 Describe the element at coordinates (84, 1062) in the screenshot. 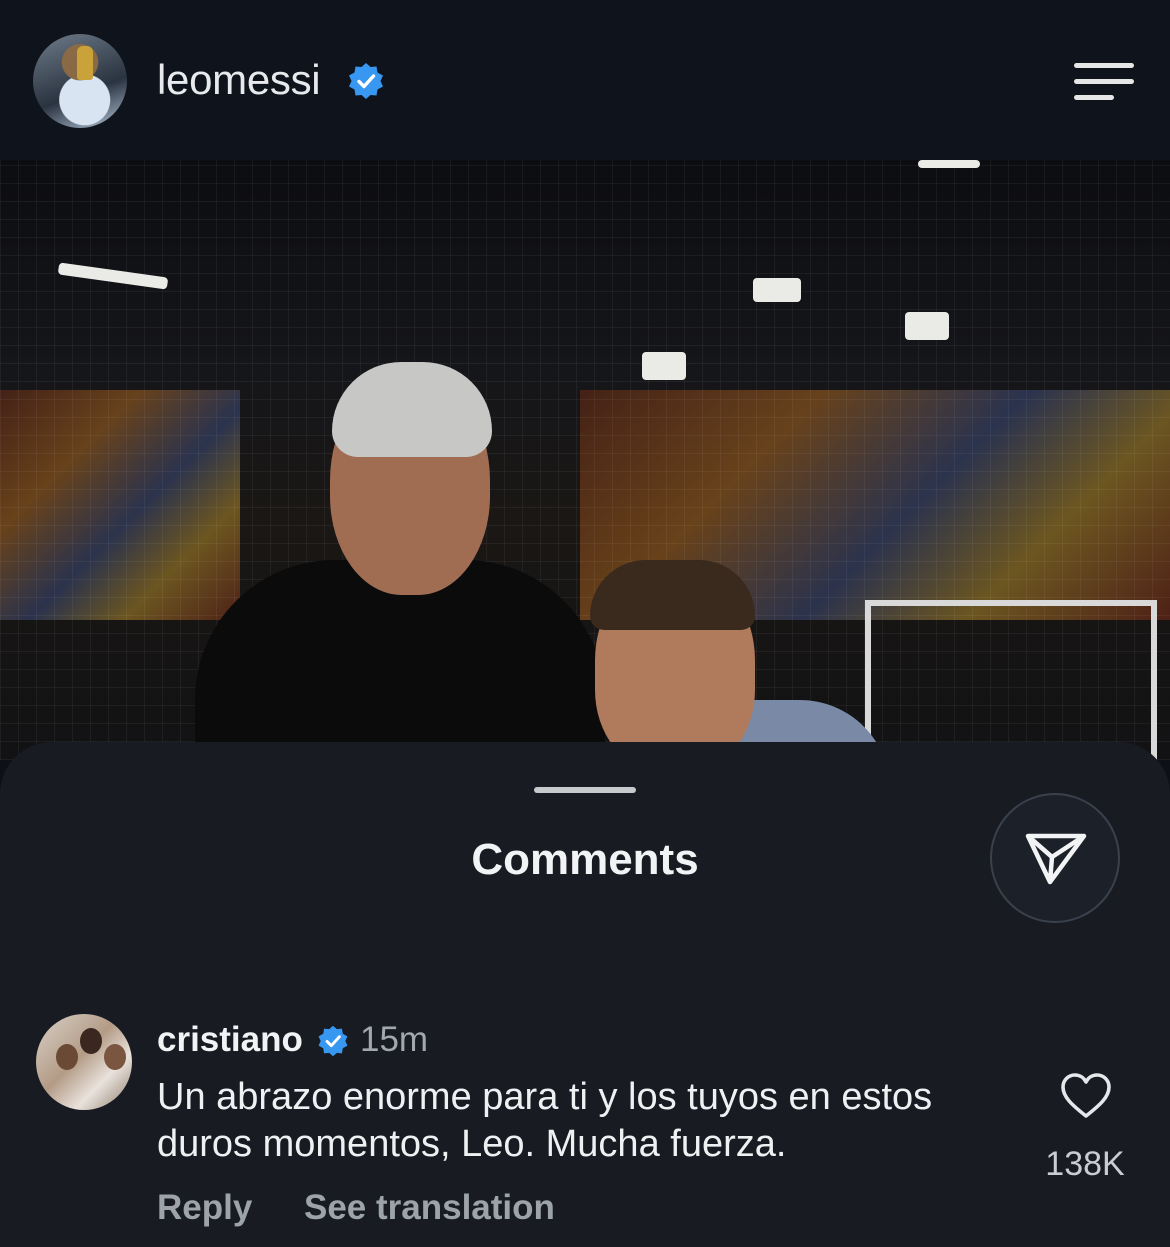

I see `comment-avatar` at that location.